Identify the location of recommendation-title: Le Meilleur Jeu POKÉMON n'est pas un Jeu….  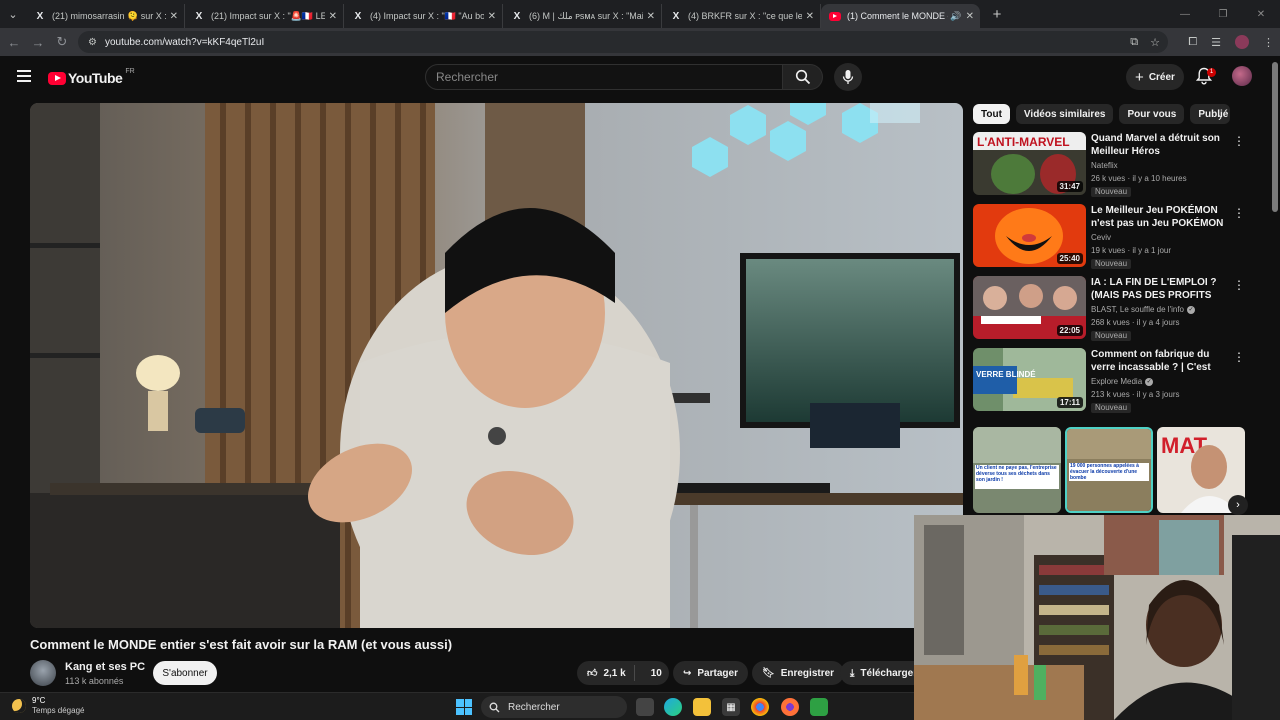
(1161, 217).